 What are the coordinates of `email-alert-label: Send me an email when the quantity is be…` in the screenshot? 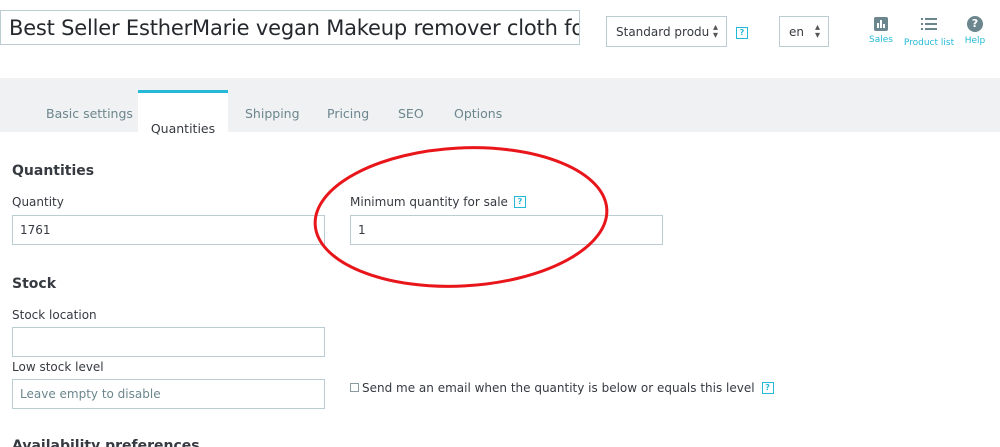 It's located at (558, 388).